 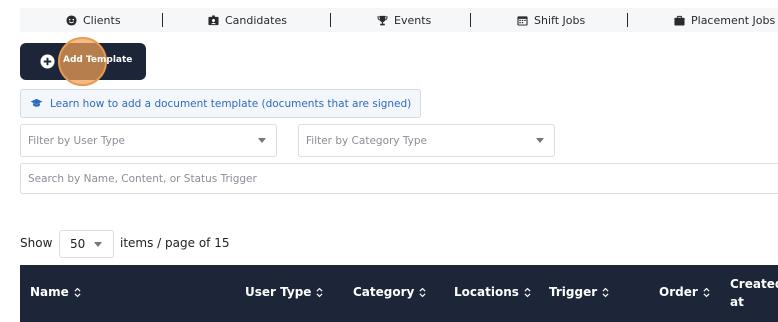 I want to click on column-header-label: Trigger, so click(x=573, y=292).